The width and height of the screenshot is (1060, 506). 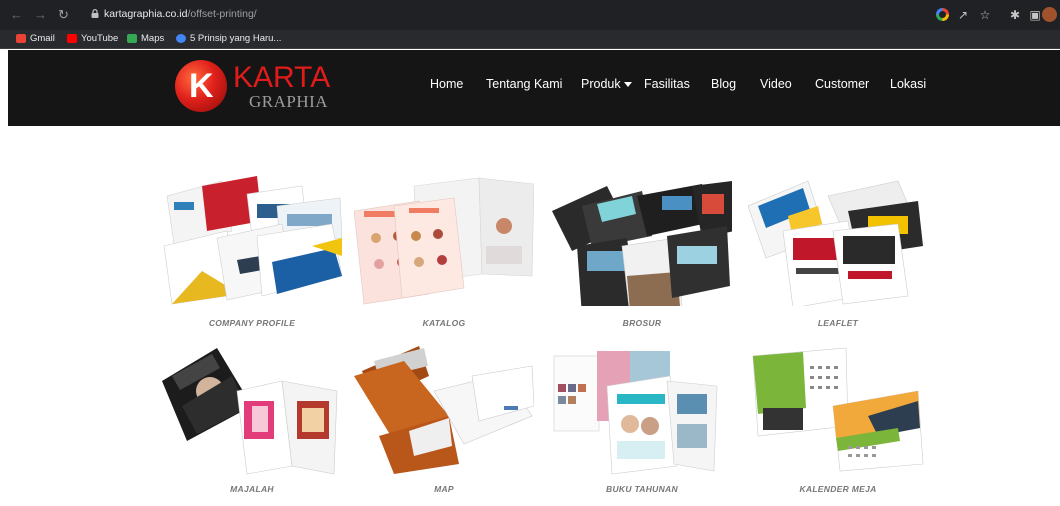 What do you see at coordinates (92, 38) in the screenshot?
I see `bookmark-youtube: YouTube` at bounding box center [92, 38].